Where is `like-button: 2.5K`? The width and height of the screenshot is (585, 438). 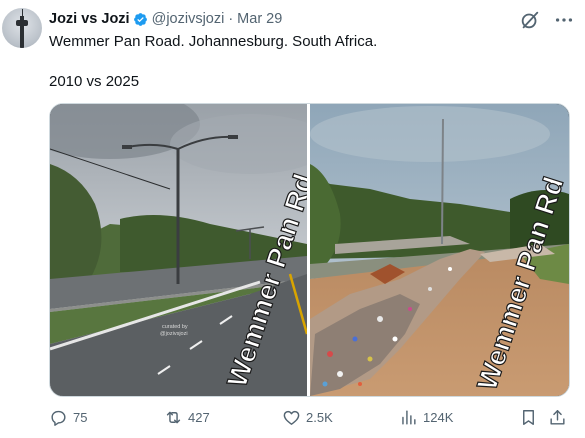
like-button: 2.5K is located at coordinates (307, 417).